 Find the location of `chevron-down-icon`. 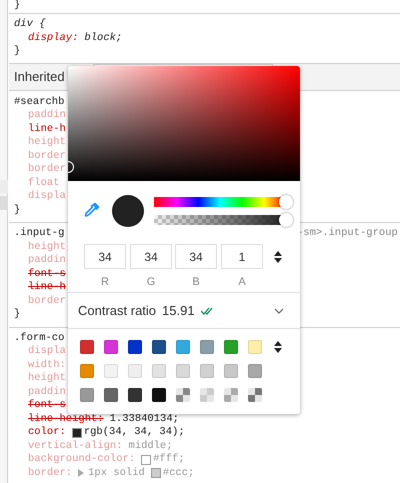

chevron-down-icon is located at coordinates (279, 311).